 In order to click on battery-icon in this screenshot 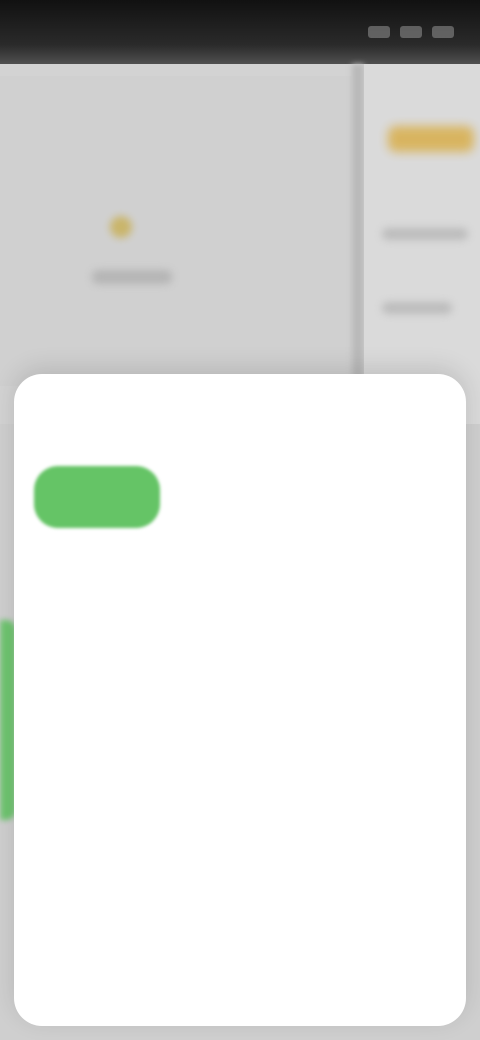, I will do `click(443, 32)`.